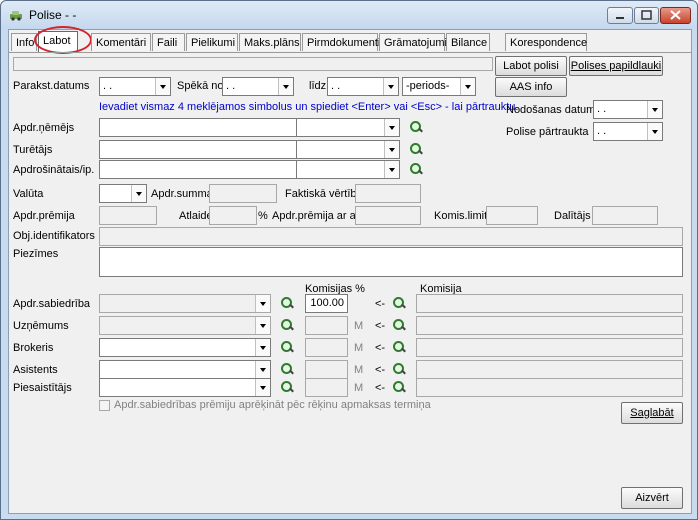 This screenshot has width=698, height=520. What do you see at coordinates (326, 325) in the screenshot?
I see `uznemums-pct-input` at bounding box center [326, 325].